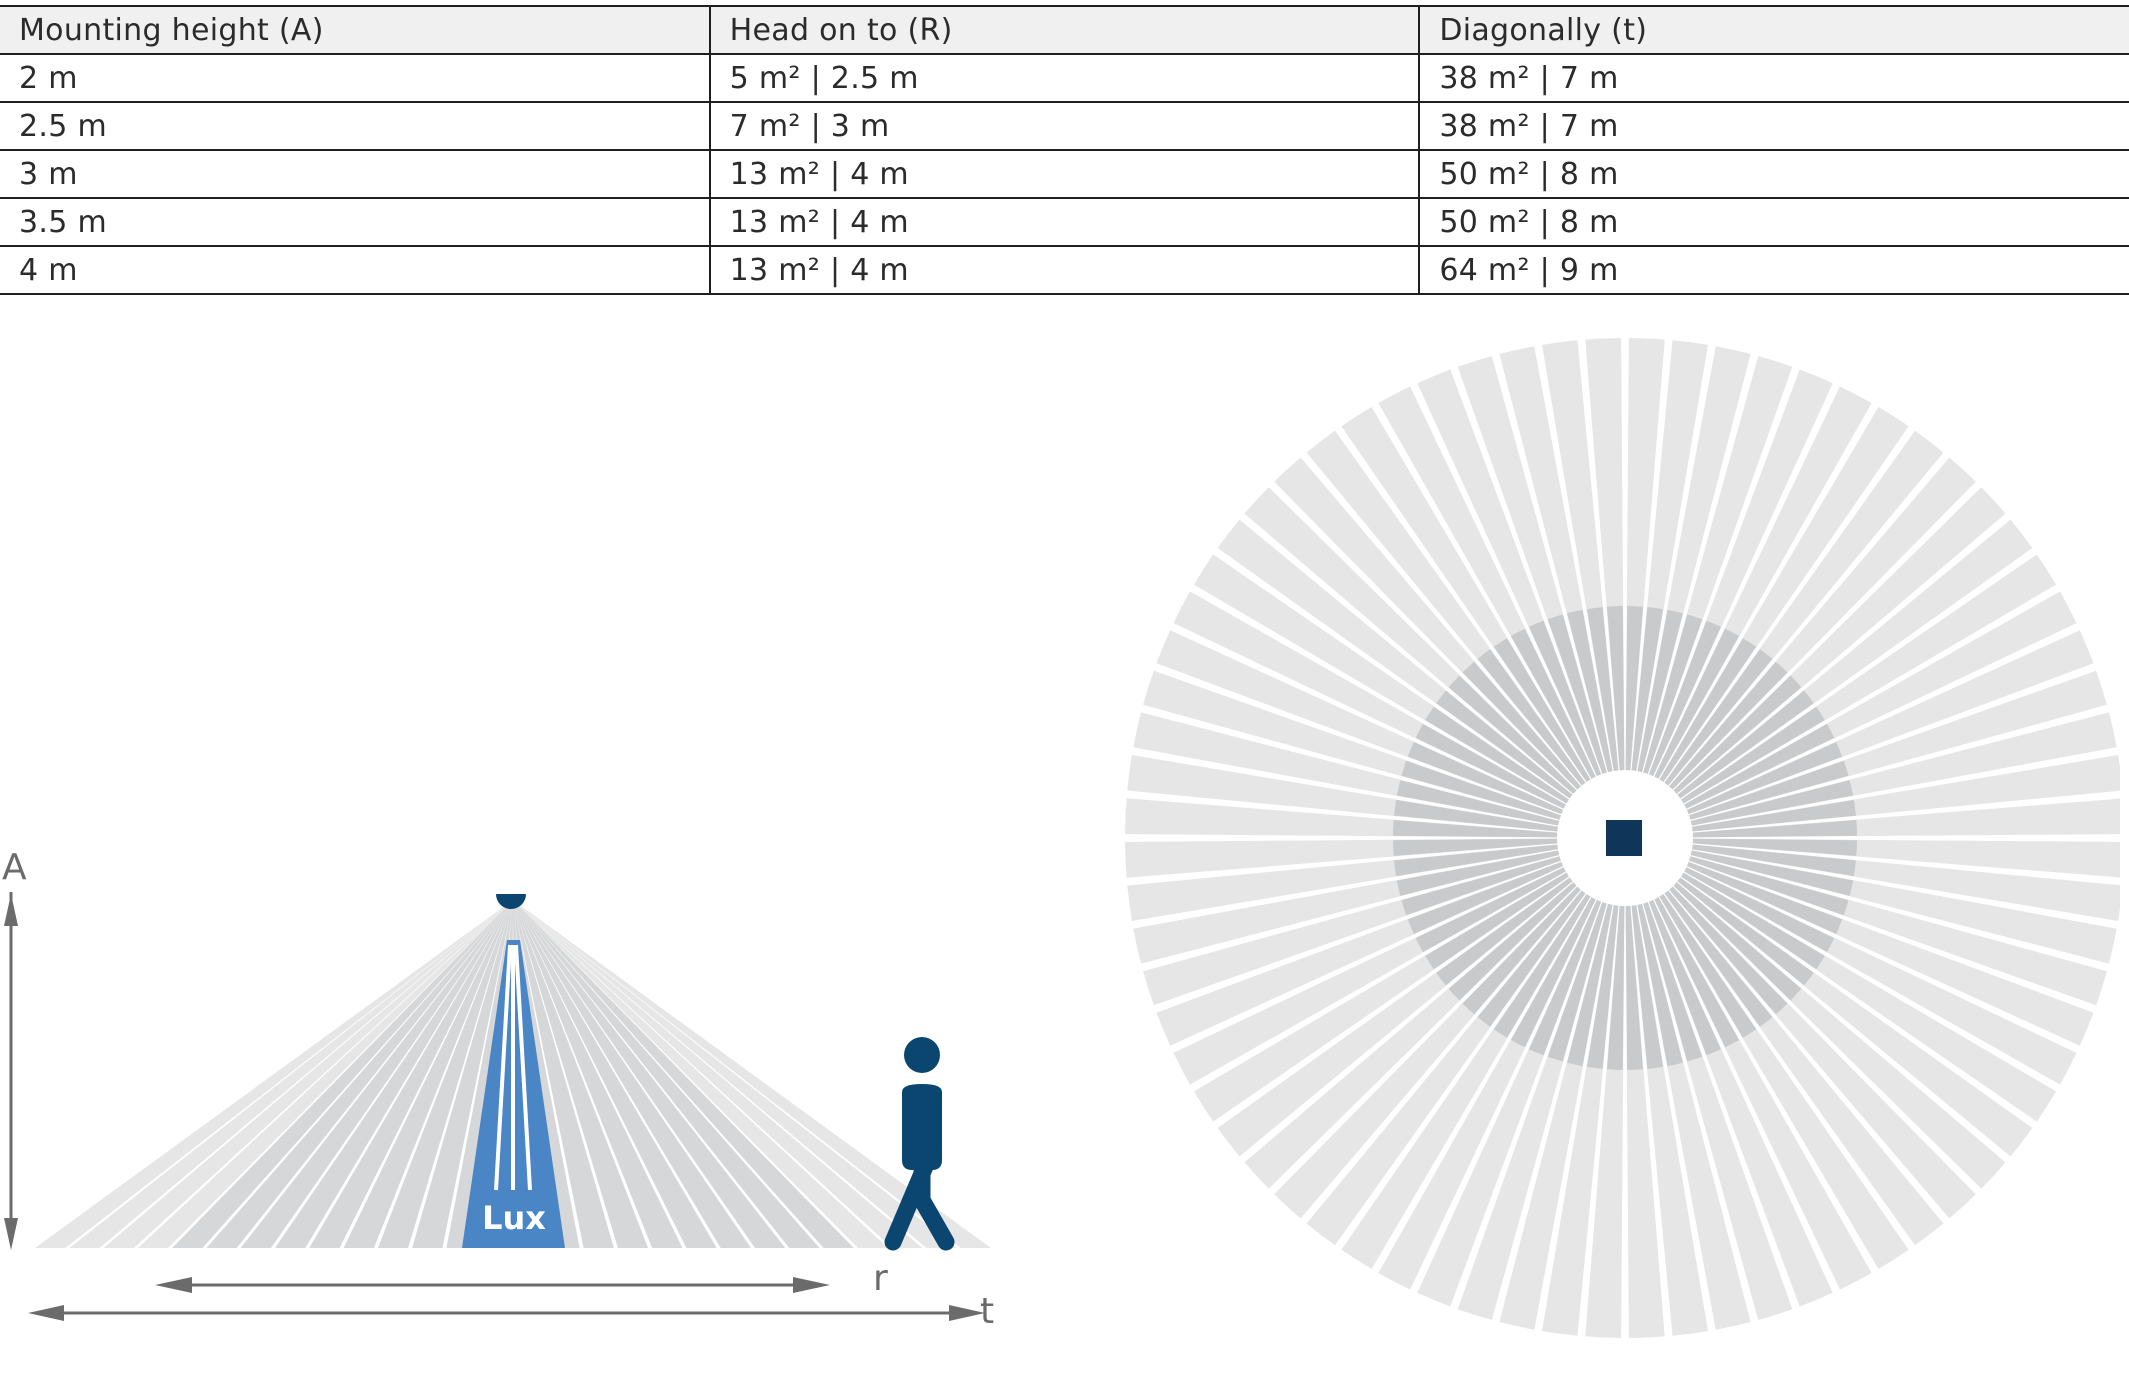 This screenshot has height=1377, width=2129. I want to click on cell-head-on: 7 m² | 3 m, so click(1064, 126).